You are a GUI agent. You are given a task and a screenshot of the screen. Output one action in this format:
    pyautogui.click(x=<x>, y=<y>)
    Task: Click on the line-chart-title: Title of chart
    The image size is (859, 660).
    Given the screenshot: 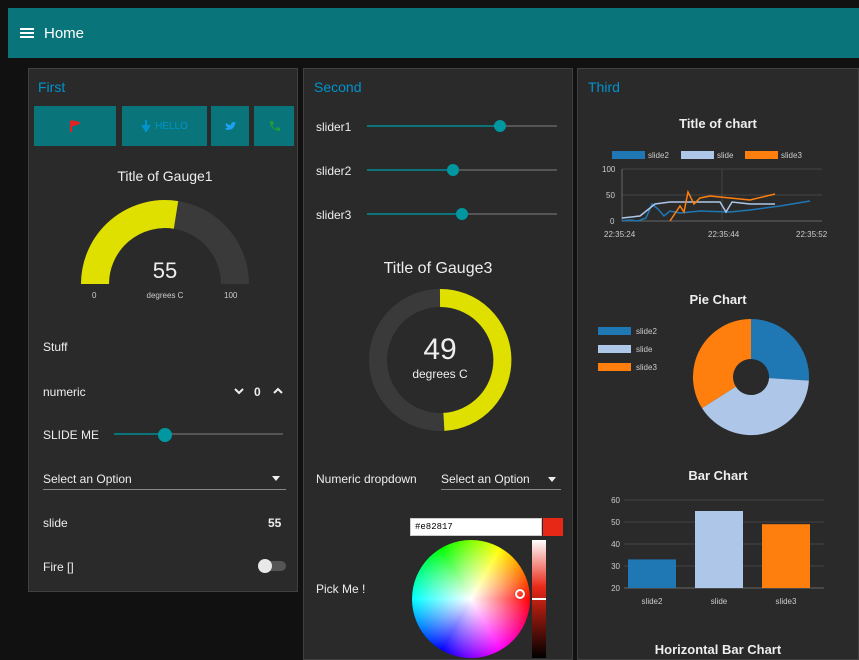 What is the action you would take?
    pyautogui.click(x=718, y=123)
    